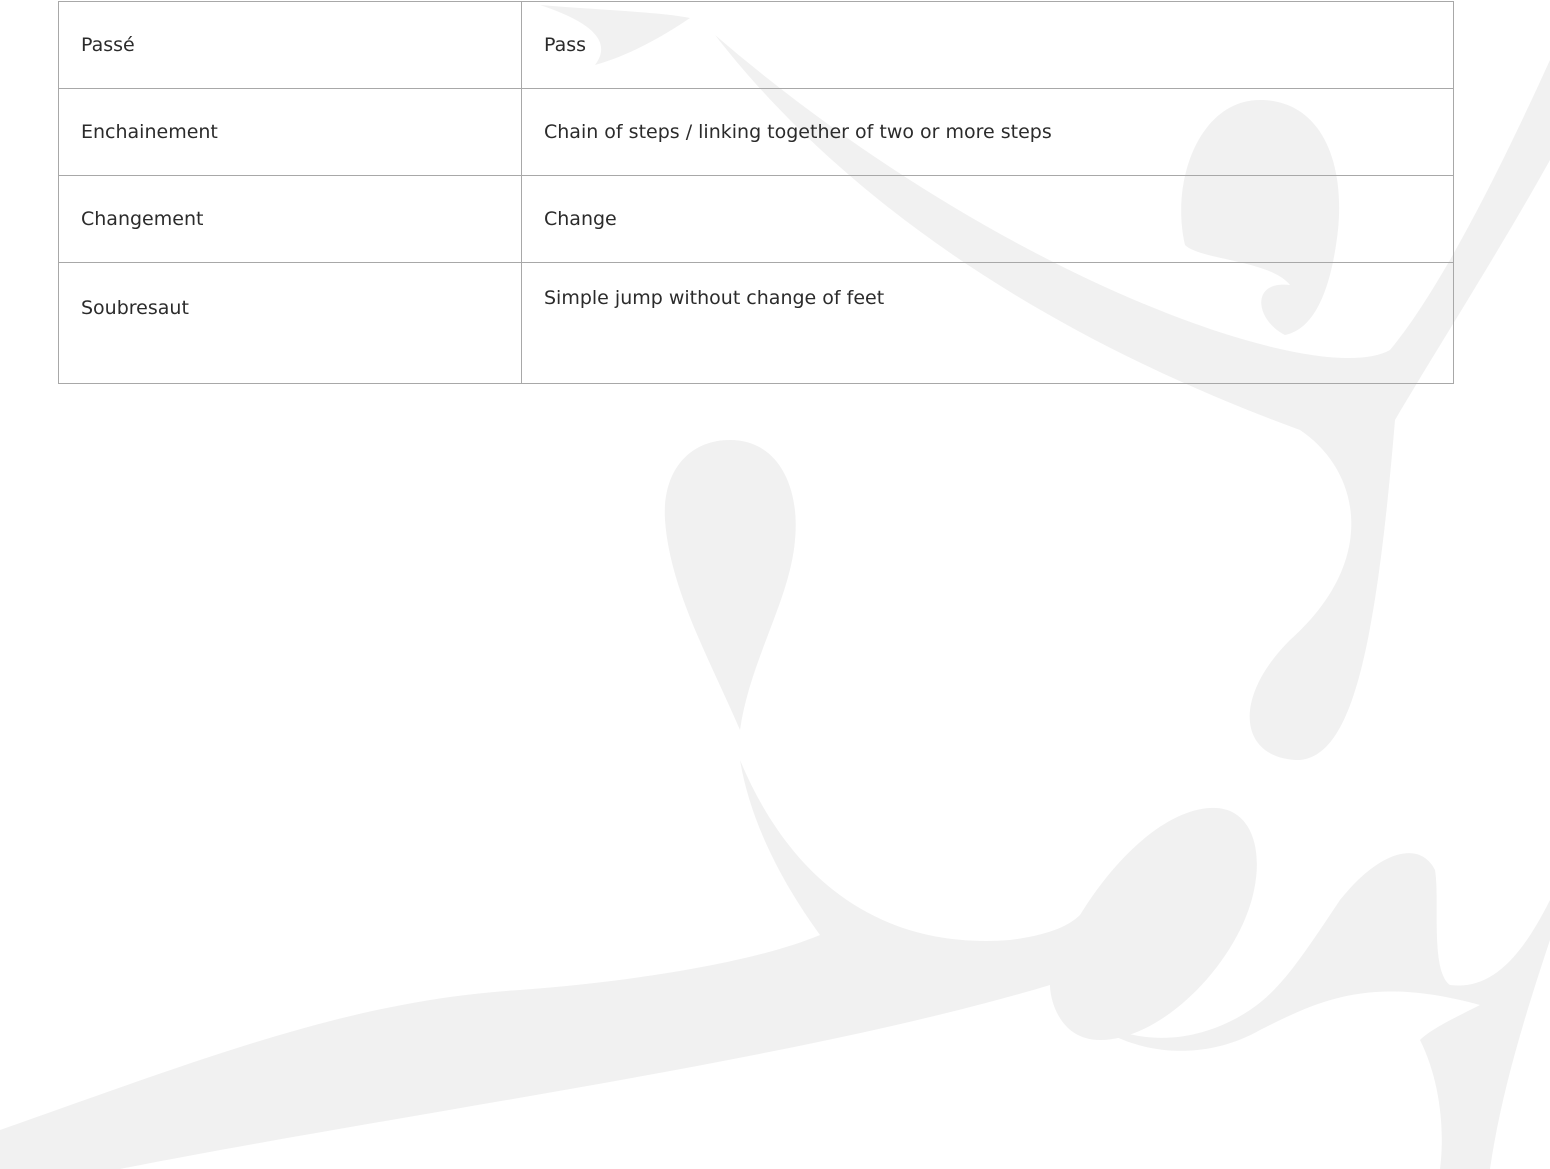  Describe the element at coordinates (290, 323) in the screenshot. I see `term-cell: Soubresaut` at that location.